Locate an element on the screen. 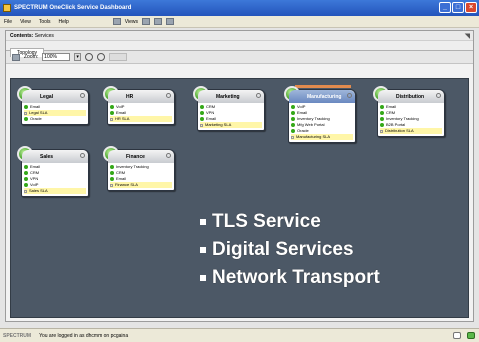 This screenshot has height=342, width=479. service-row: Oracle is located at coordinates (55, 119).